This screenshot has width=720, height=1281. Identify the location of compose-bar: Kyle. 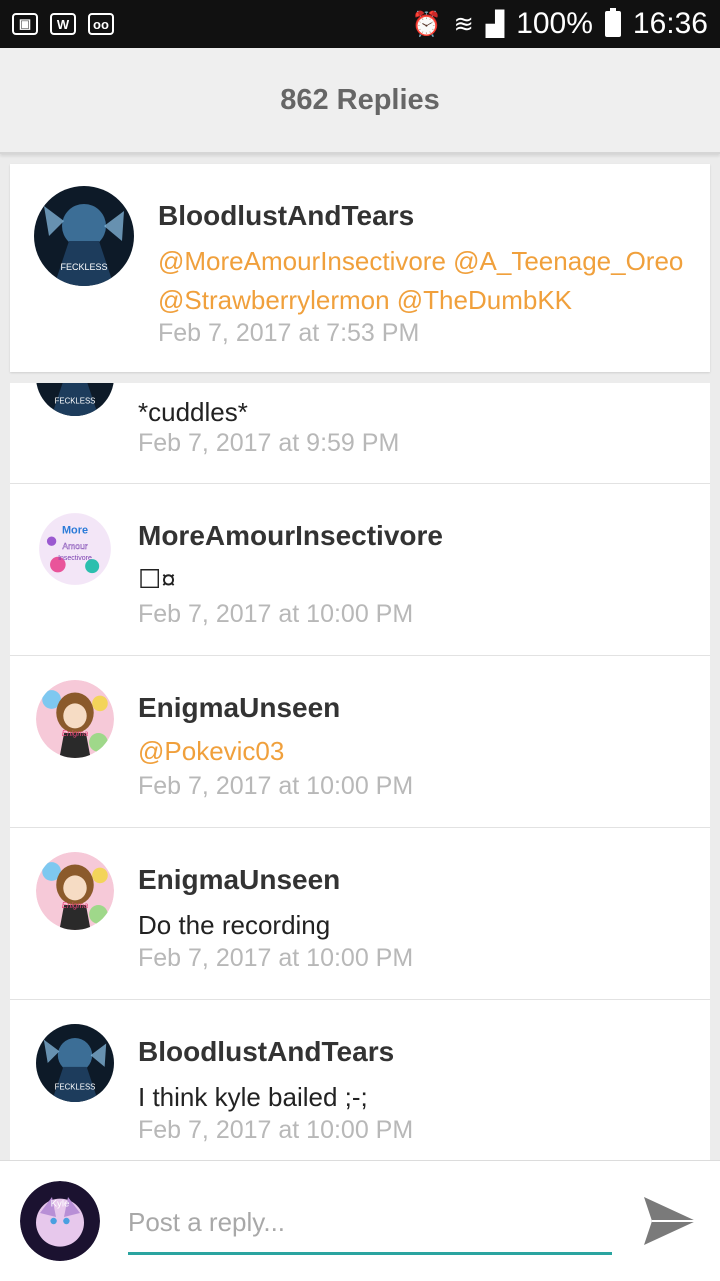
(360, 1220).